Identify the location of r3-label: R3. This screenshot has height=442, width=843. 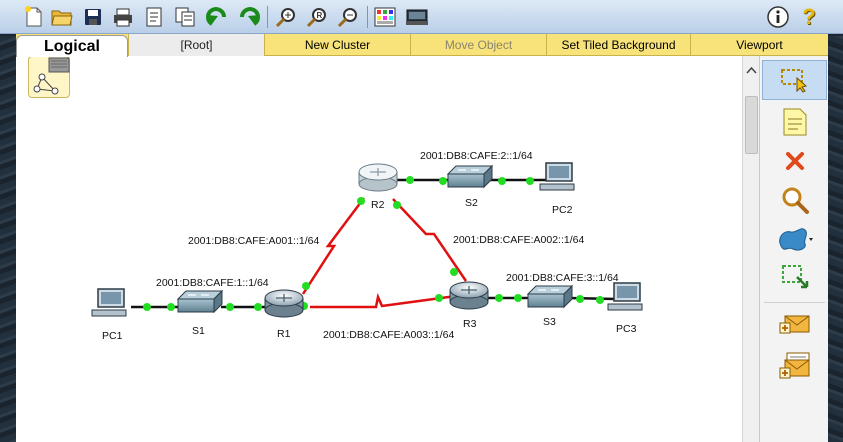
(470, 324).